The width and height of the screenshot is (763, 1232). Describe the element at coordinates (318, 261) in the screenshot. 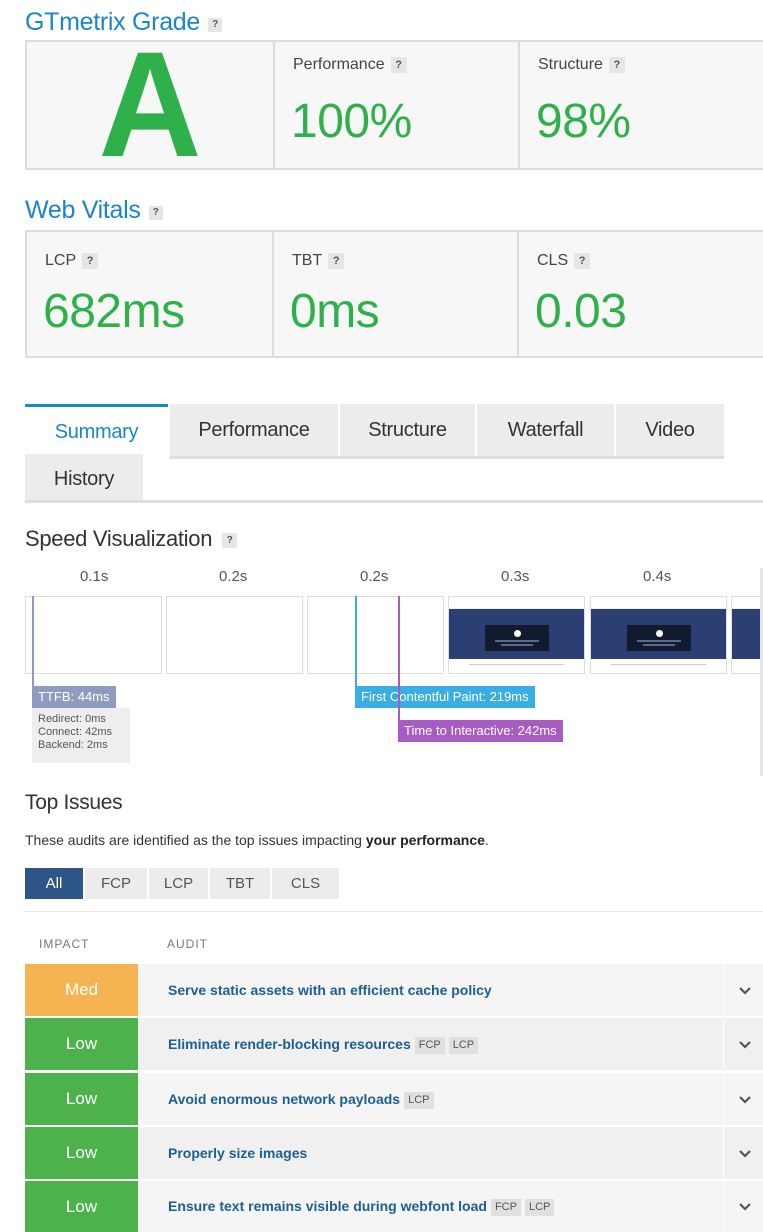

I see `tbt-label: TBT?` at that location.